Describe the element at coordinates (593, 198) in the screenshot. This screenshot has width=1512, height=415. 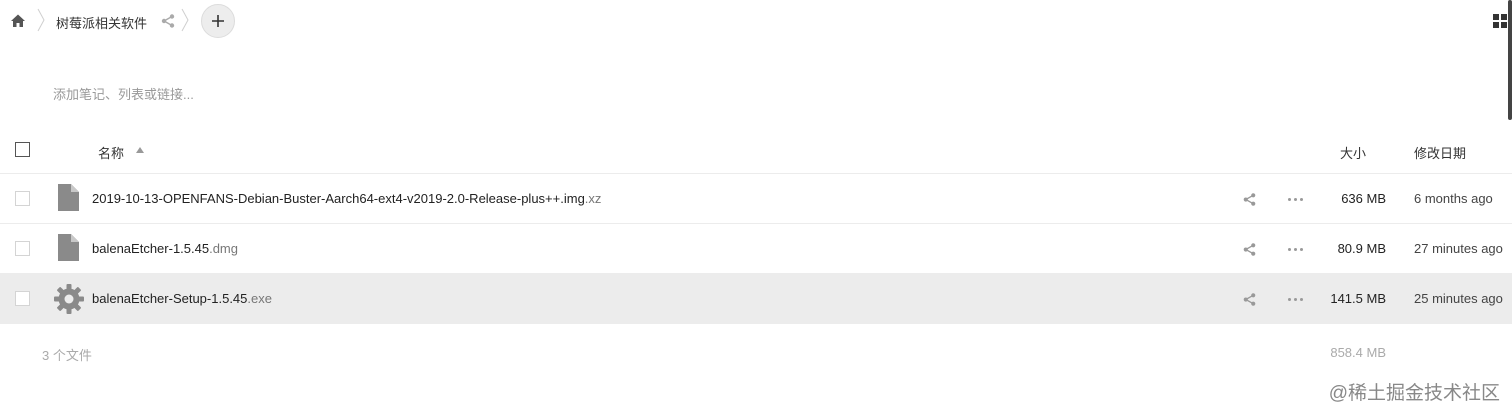
I see `file-extension: .xz` at that location.